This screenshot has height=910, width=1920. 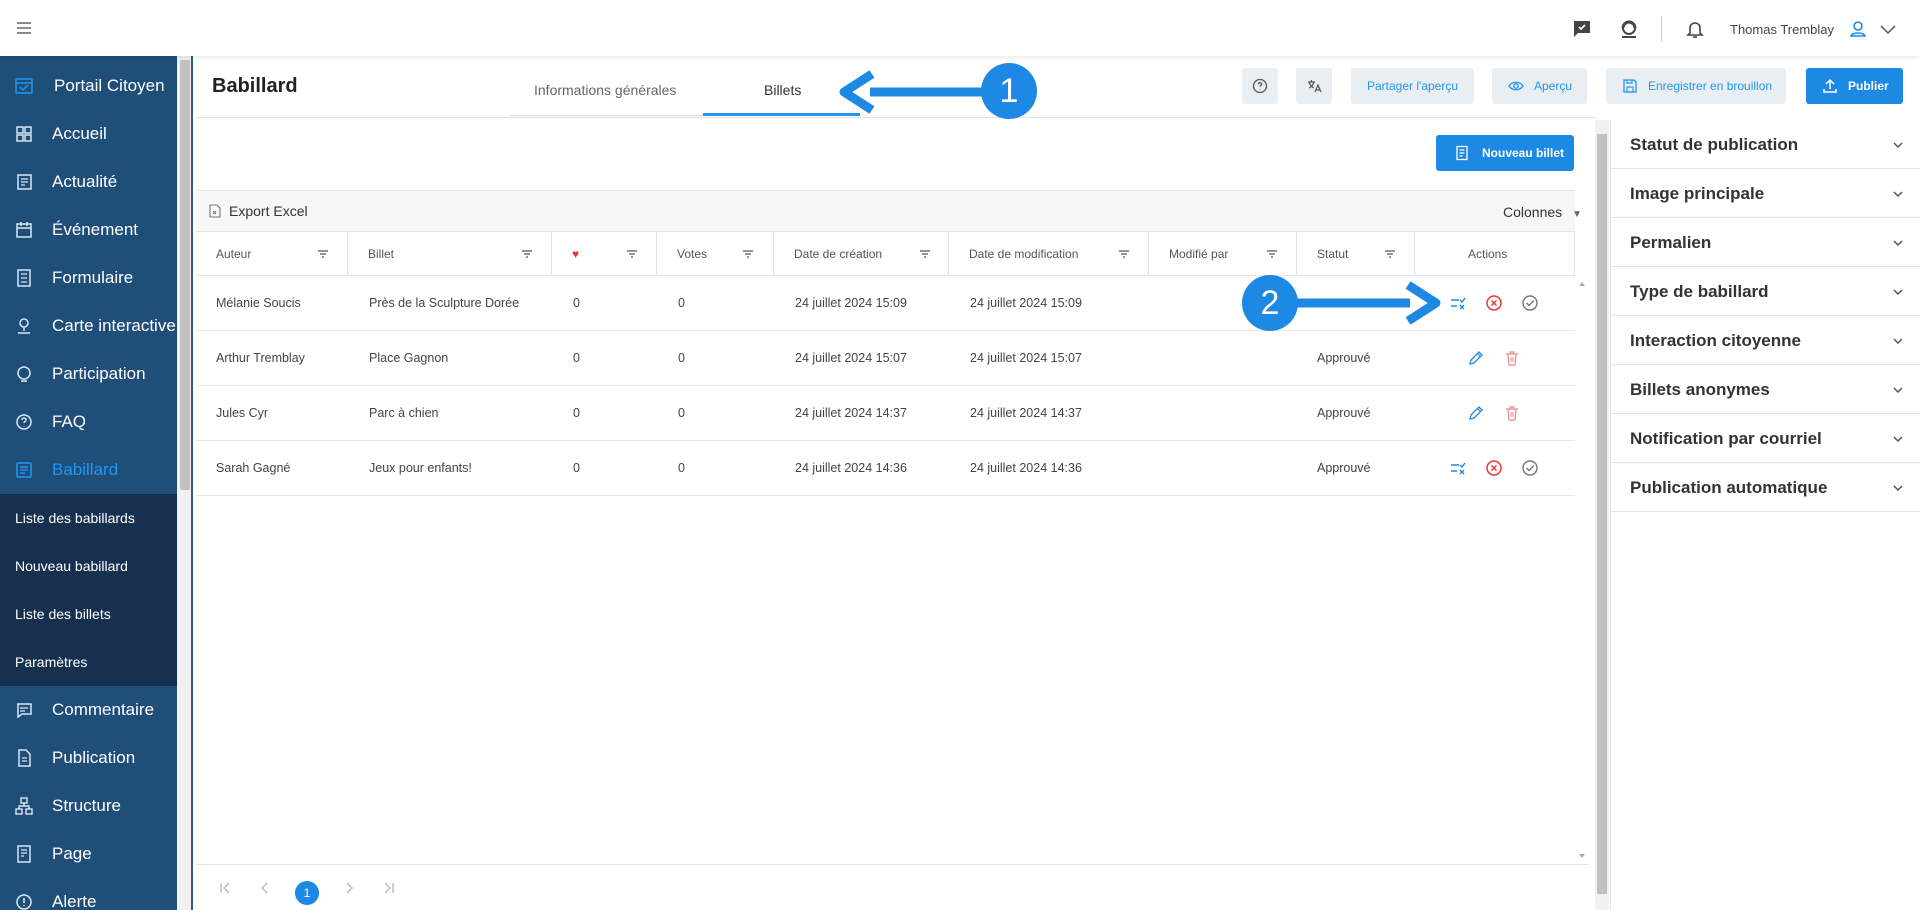 I want to click on hamburger-menu-icon, so click(x=24, y=28).